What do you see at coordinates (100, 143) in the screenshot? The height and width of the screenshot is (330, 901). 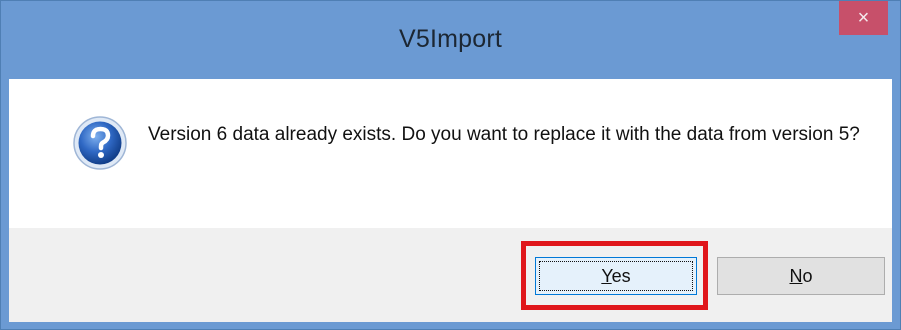 I see `question-icon` at bounding box center [100, 143].